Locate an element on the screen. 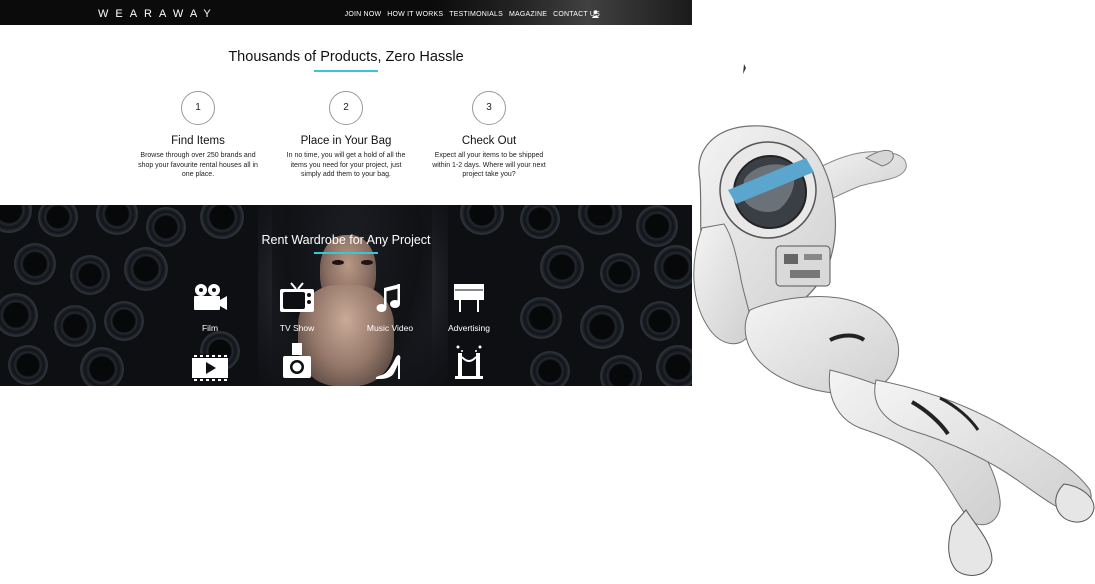 This screenshot has height=584, width=1095. nav-testimonials: TESTIMONIALS is located at coordinates (476, 14).